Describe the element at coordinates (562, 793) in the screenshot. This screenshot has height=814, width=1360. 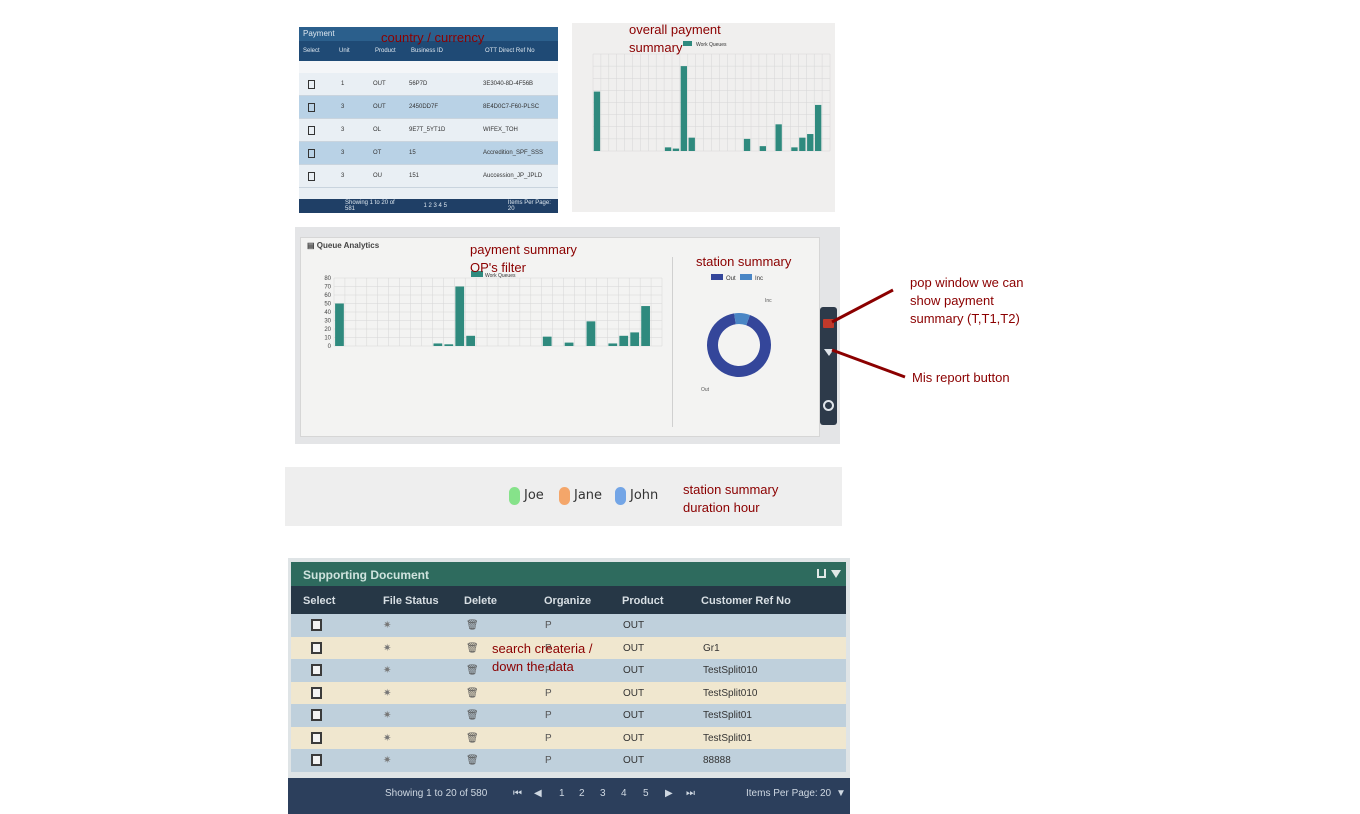
I see `page-link: 1` at that location.